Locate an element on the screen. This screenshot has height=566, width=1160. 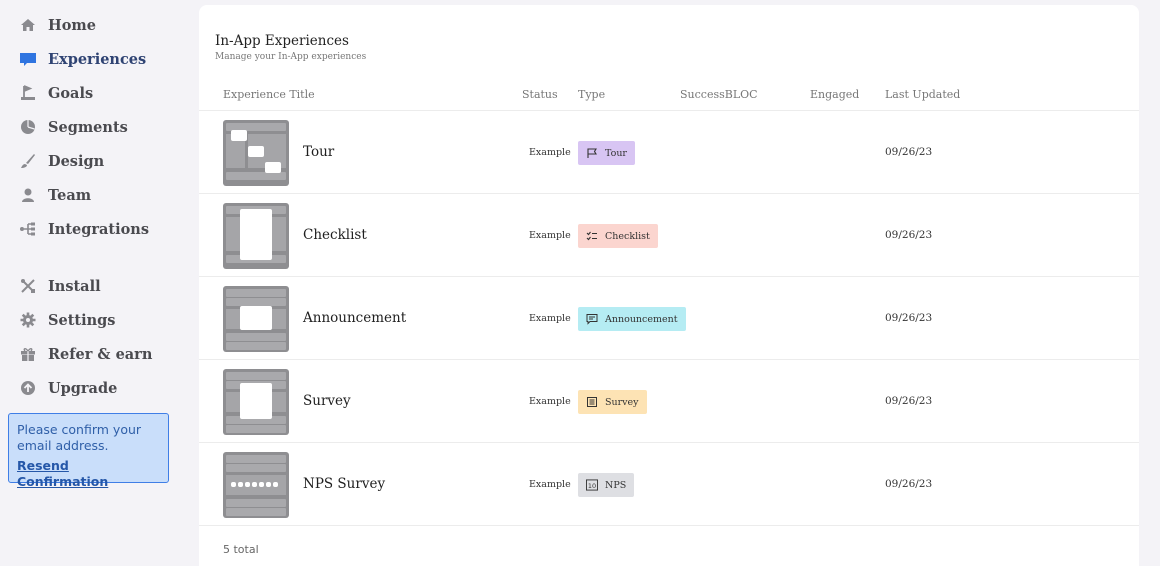
gift-icon is located at coordinates (28, 354).